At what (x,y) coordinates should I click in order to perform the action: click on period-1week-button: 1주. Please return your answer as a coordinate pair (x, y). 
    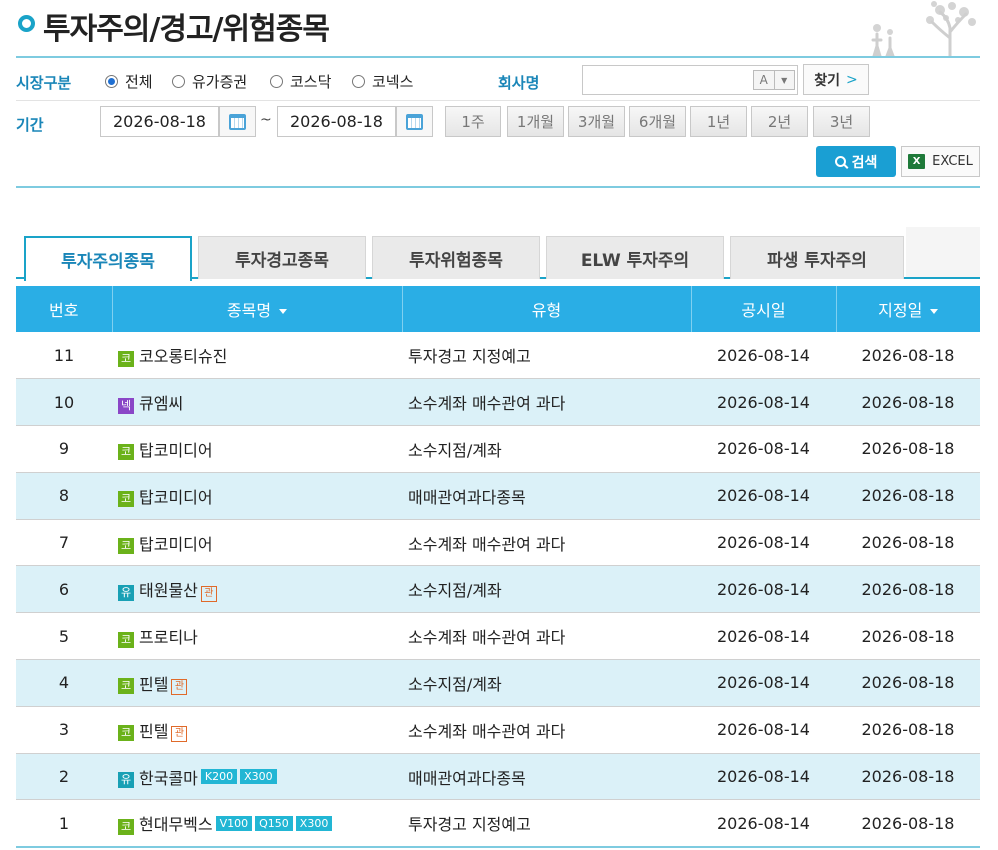
    Looking at the image, I should click on (473, 121).